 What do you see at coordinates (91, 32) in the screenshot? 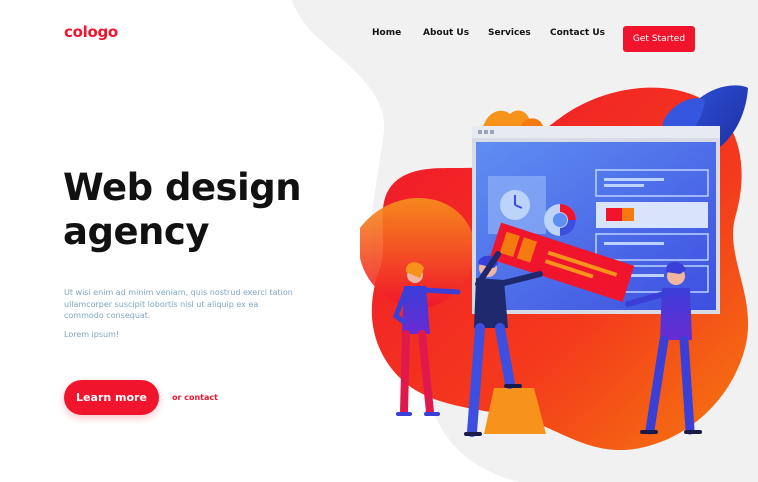
I see `brand-logo: cologo` at bounding box center [91, 32].